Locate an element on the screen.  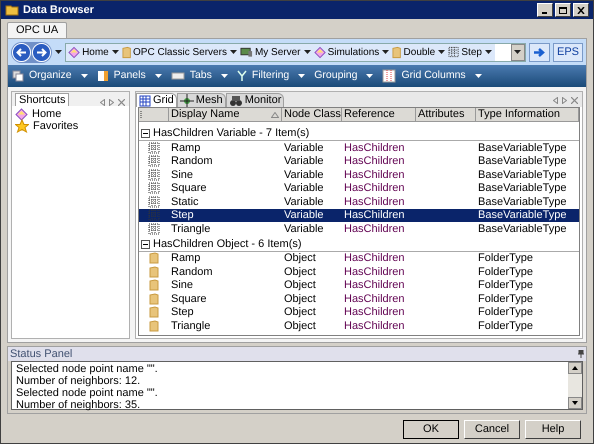
table-cell-text: Step is located at coordinates (182, 215).